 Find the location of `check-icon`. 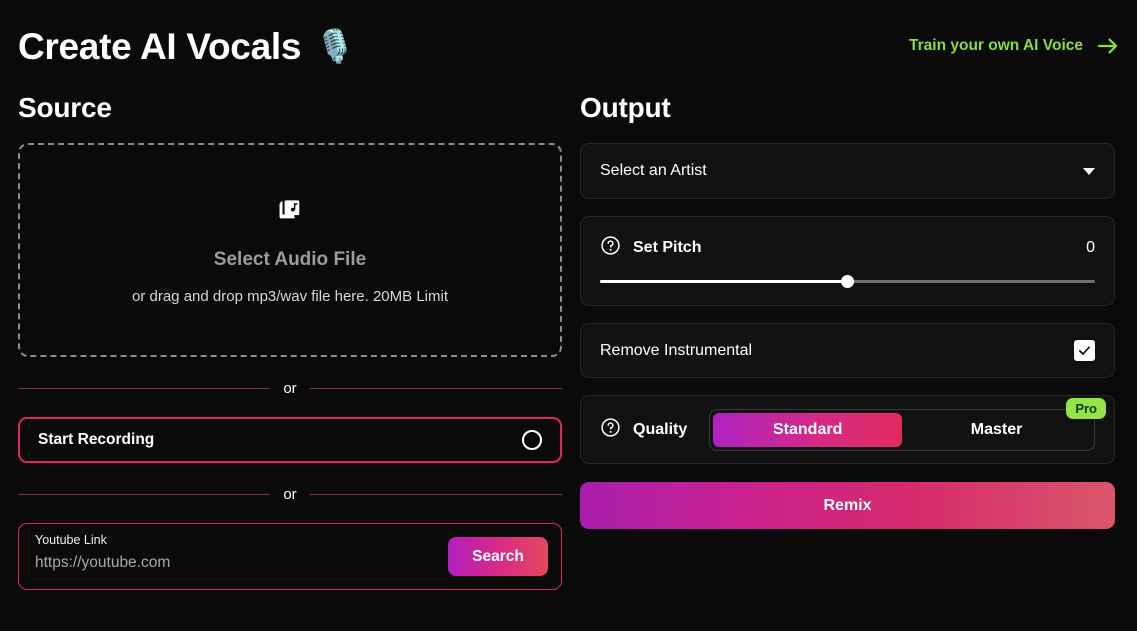

check-icon is located at coordinates (1084, 350).